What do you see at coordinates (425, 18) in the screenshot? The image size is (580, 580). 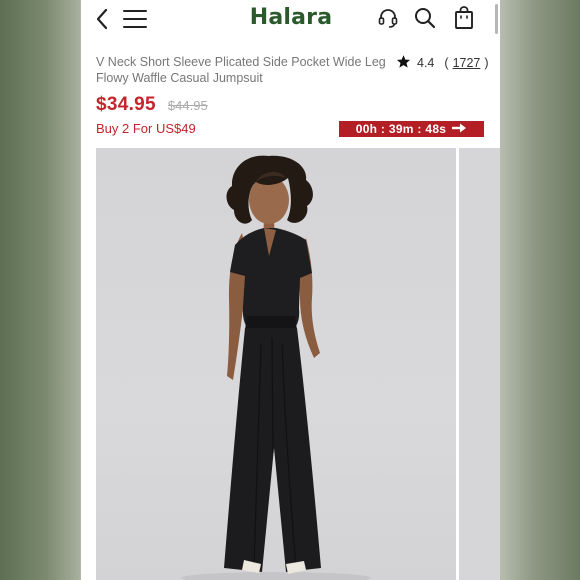 I see `search-icon` at bounding box center [425, 18].